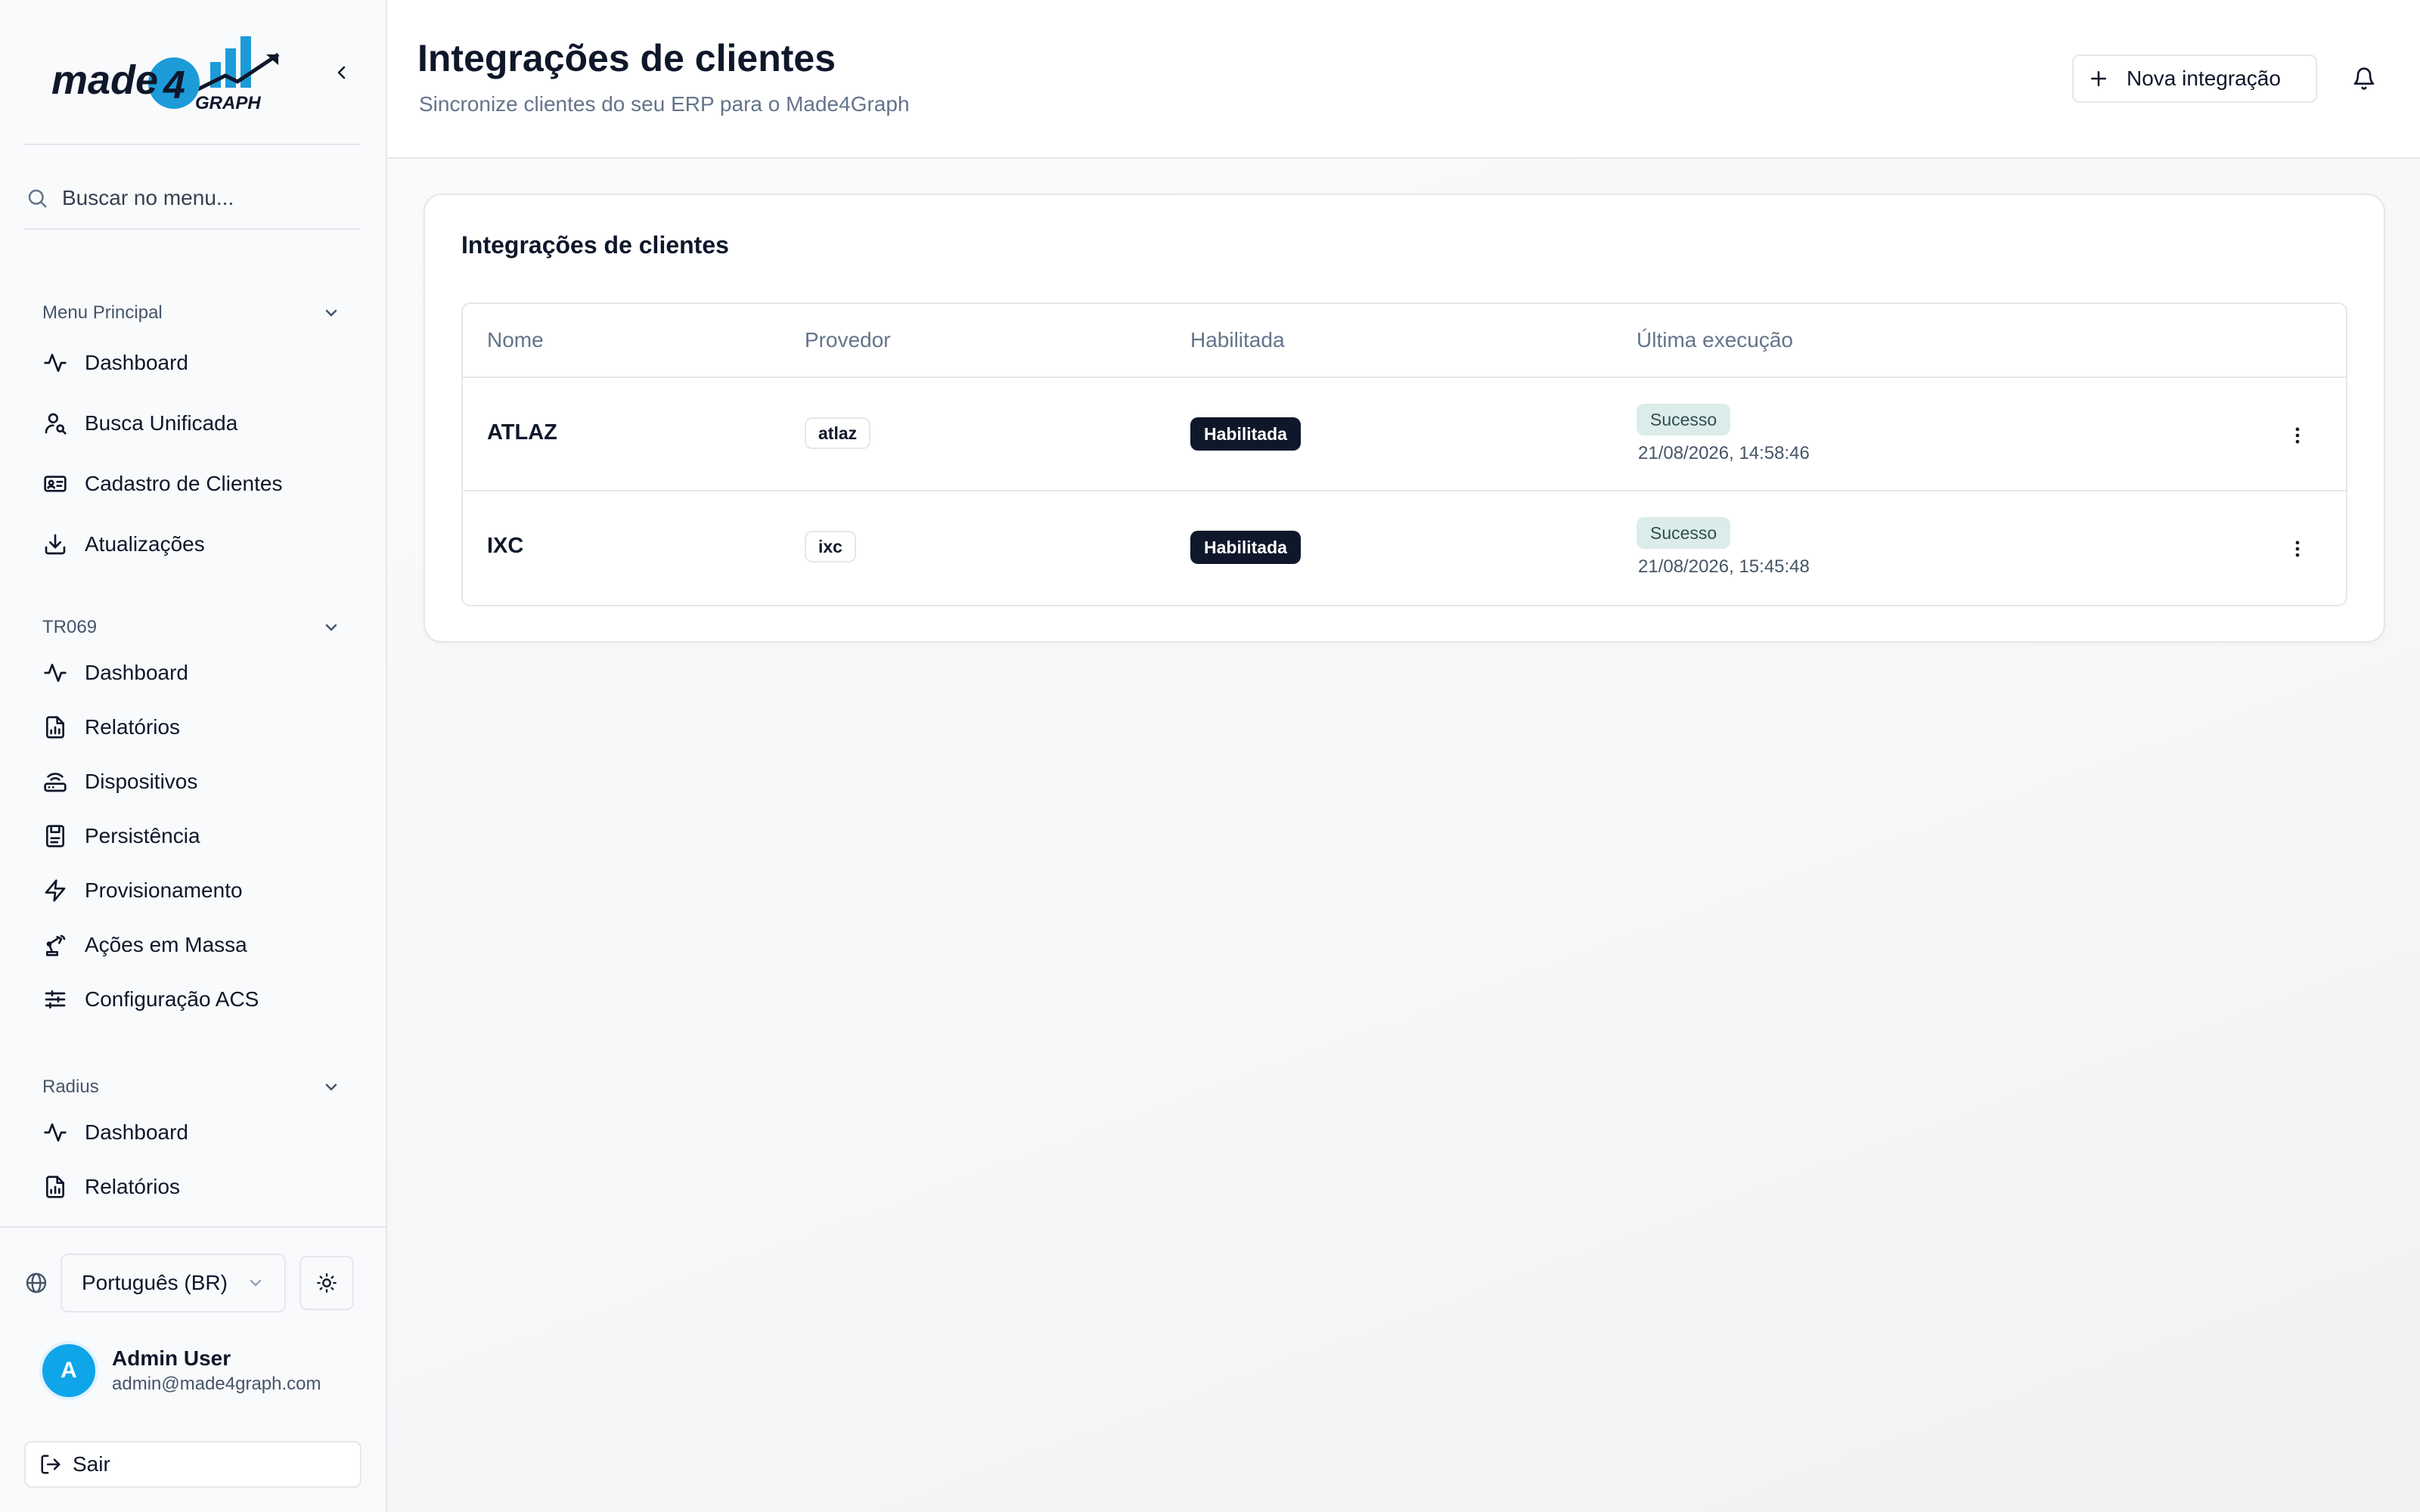 This screenshot has width=2420, height=1512. What do you see at coordinates (70, 627) in the screenshot?
I see `section-title: TR069` at bounding box center [70, 627].